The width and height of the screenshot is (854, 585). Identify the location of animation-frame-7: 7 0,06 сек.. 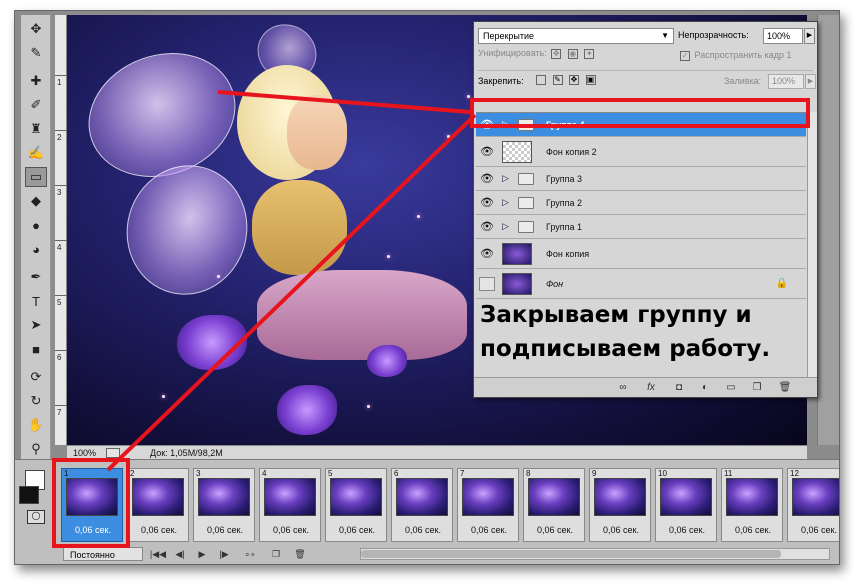
(488, 505).